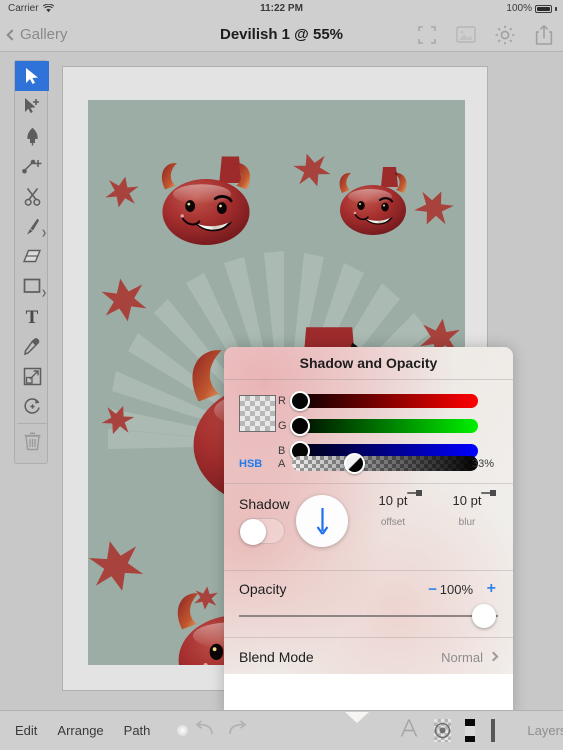  I want to click on path-menu-button: Path, so click(137, 730).